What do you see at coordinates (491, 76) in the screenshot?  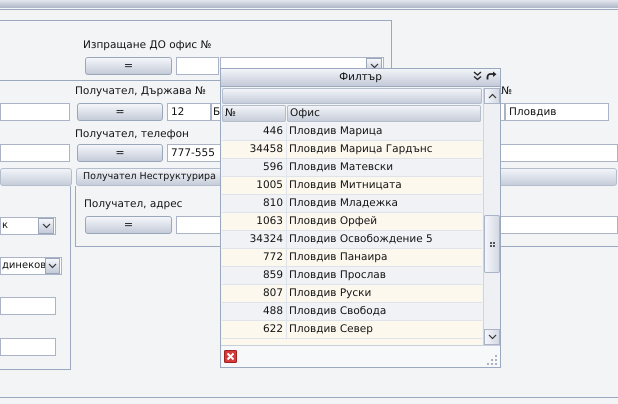 I see `refresh-icon` at bounding box center [491, 76].